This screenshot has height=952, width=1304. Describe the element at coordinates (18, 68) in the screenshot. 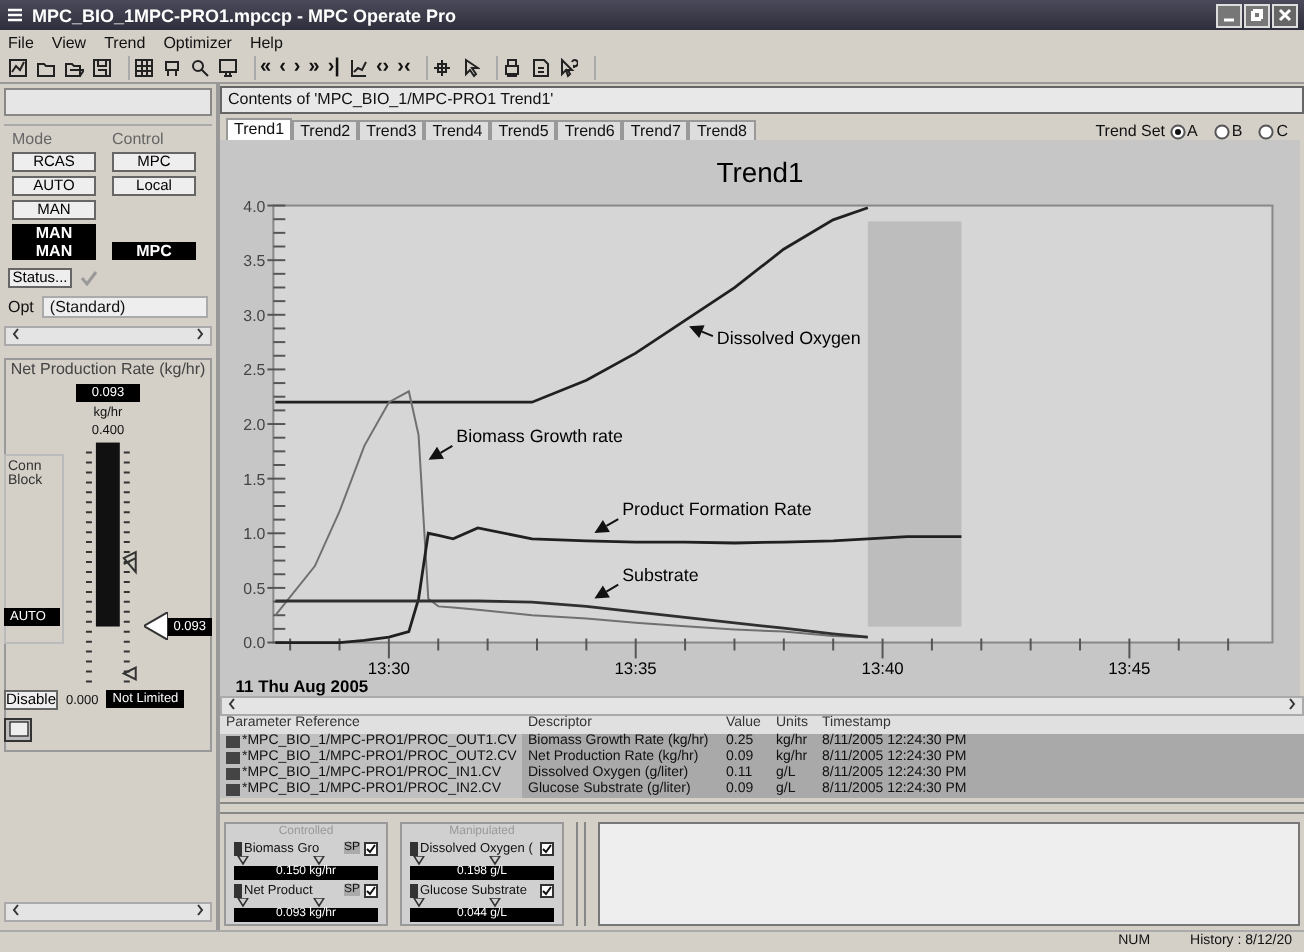

I see `chart-icon` at that location.